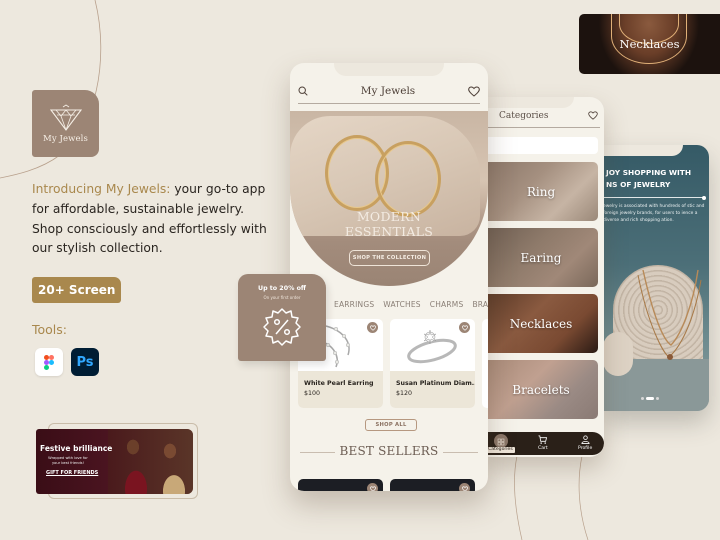 The height and width of the screenshot is (540, 720). Describe the element at coordinates (65, 138) in the screenshot. I see `logo-text: My Jewels` at that location.